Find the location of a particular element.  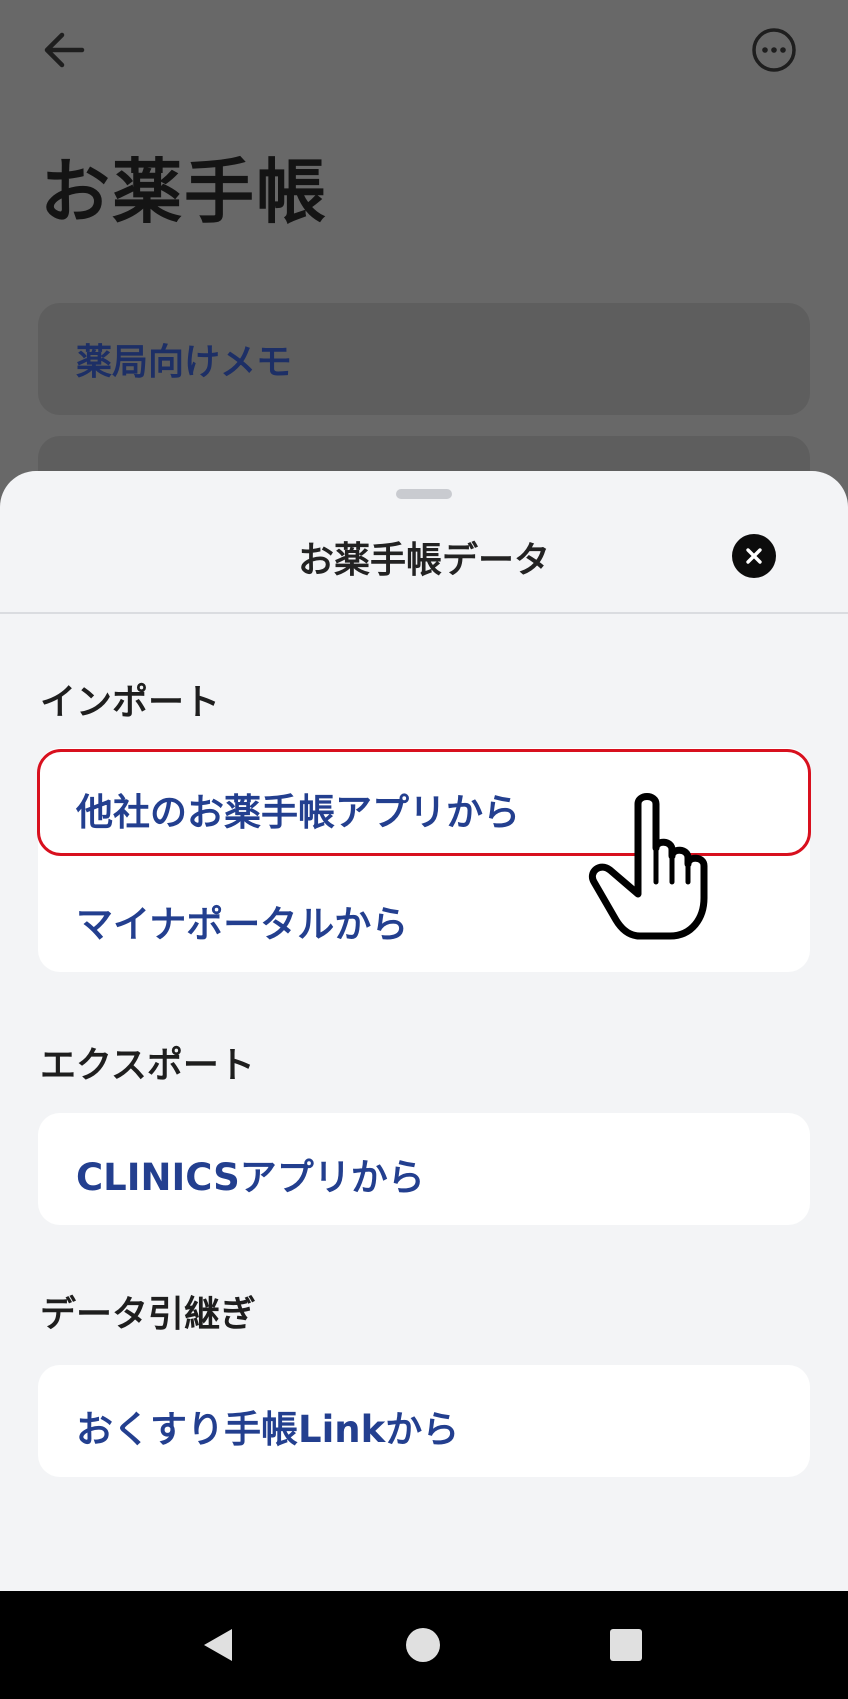

export-from-clinics-button: CLINICSアプリから is located at coordinates (424, 1169).